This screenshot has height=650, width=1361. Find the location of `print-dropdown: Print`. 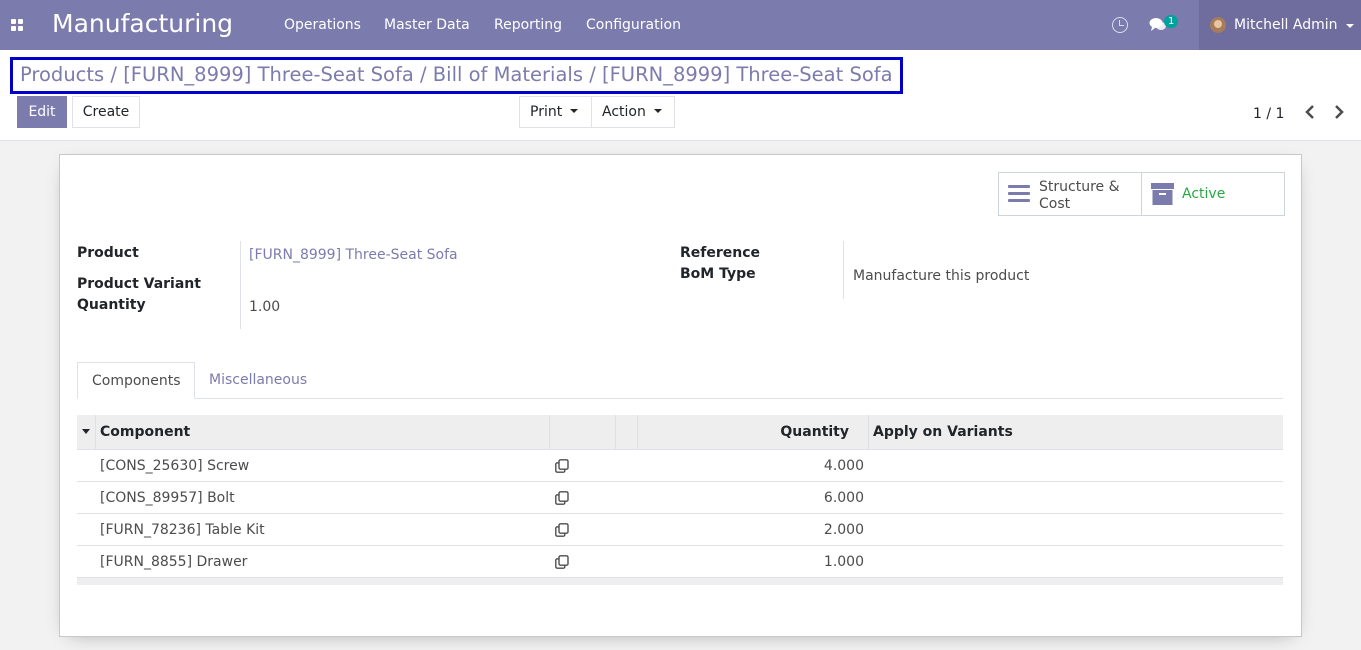

print-dropdown: Print is located at coordinates (555, 112).